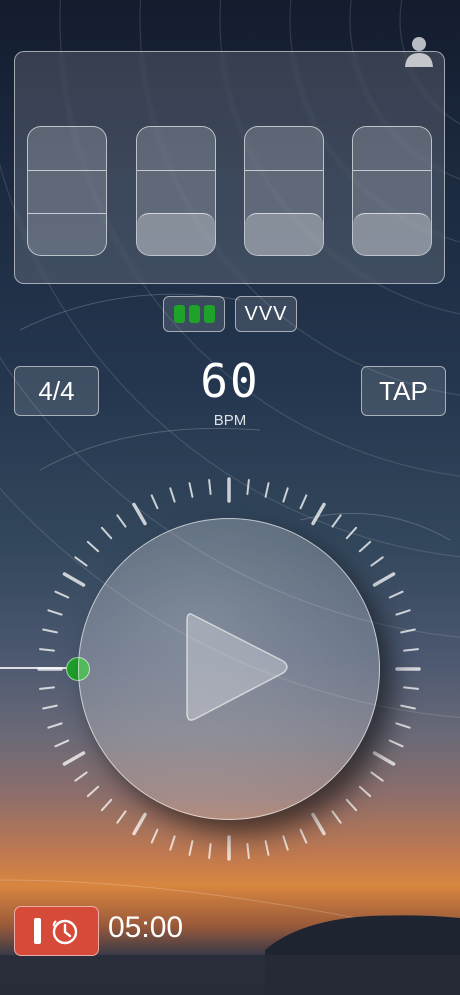 The image size is (460, 995). I want to click on play-icon, so click(237, 667).